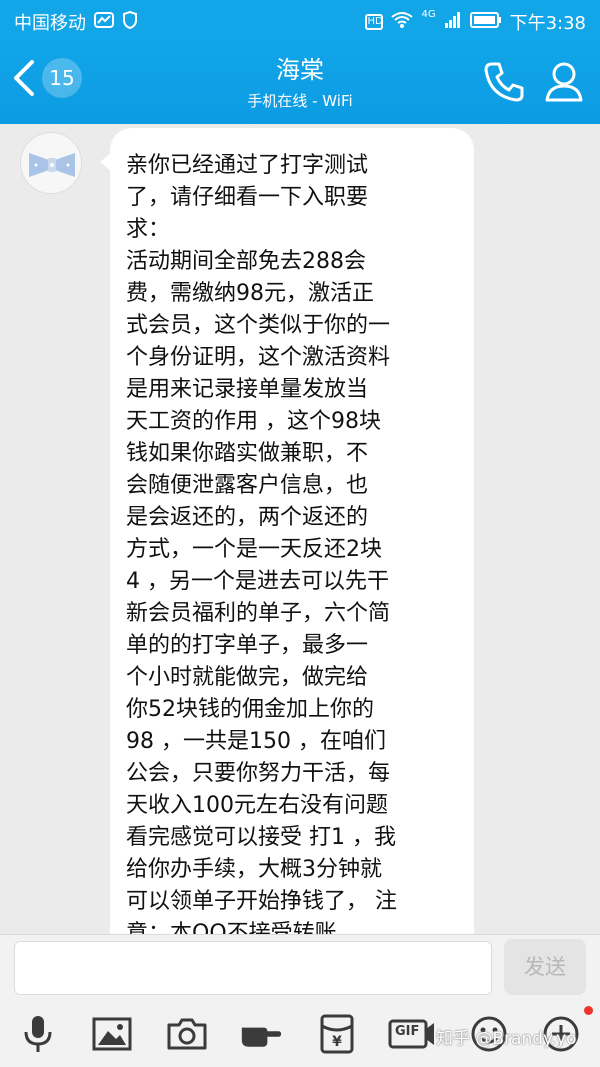 Image resolution: width=600 pixels, height=1067 pixels. Describe the element at coordinates (148, 229) in the screenshot. I see `message-line: 求：` at that location.